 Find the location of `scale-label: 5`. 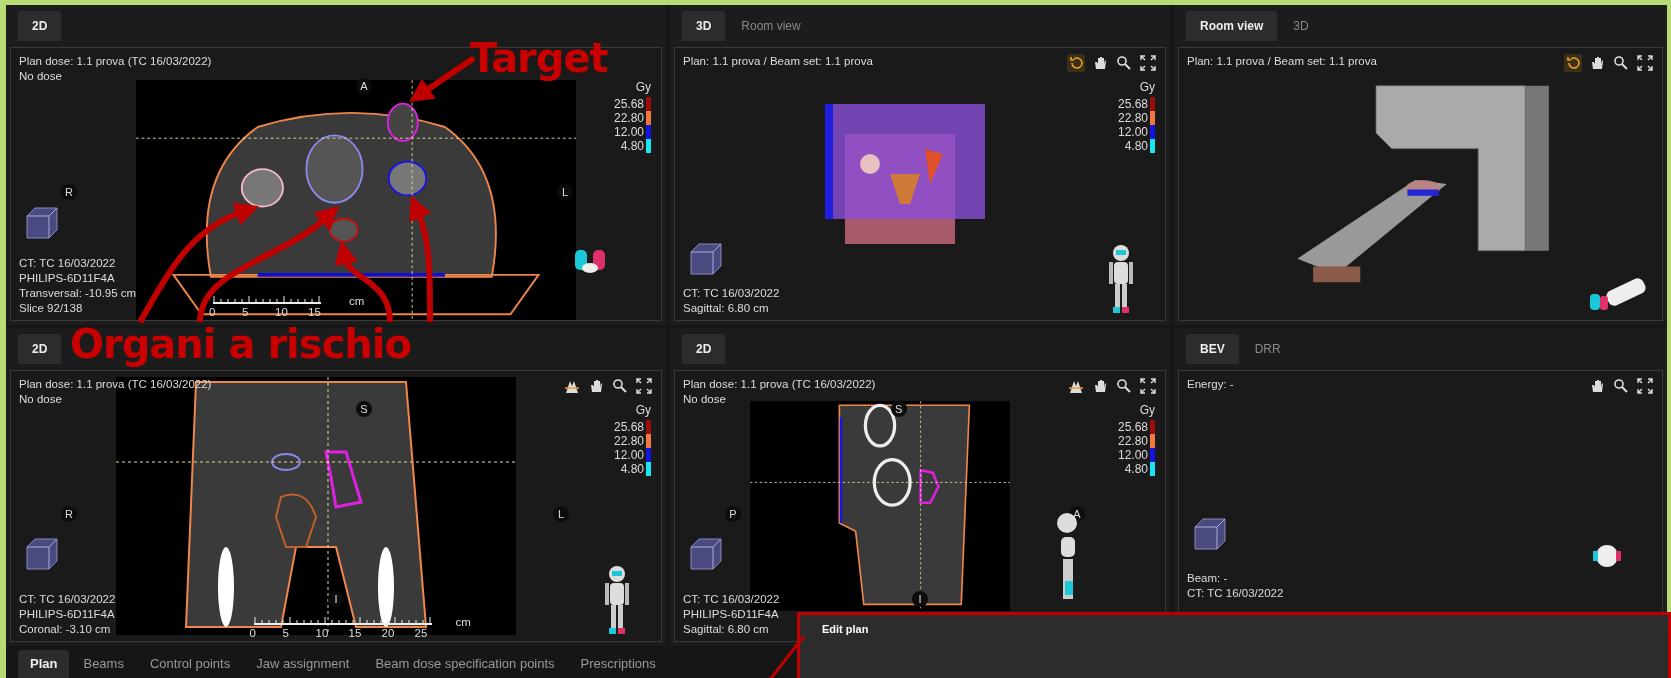

scale-label: 5 is located at coordinates (286, 633).